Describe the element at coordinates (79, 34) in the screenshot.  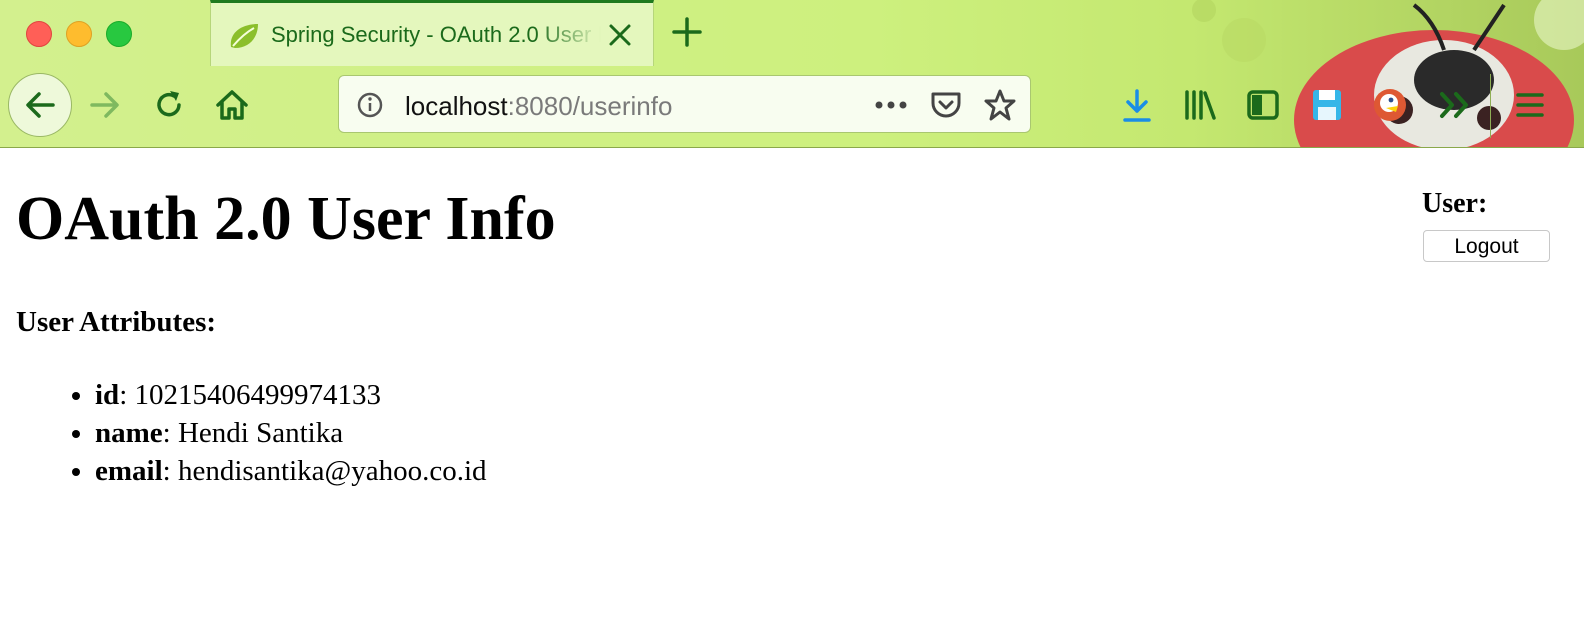
I see `window-minimize-button` at that location.